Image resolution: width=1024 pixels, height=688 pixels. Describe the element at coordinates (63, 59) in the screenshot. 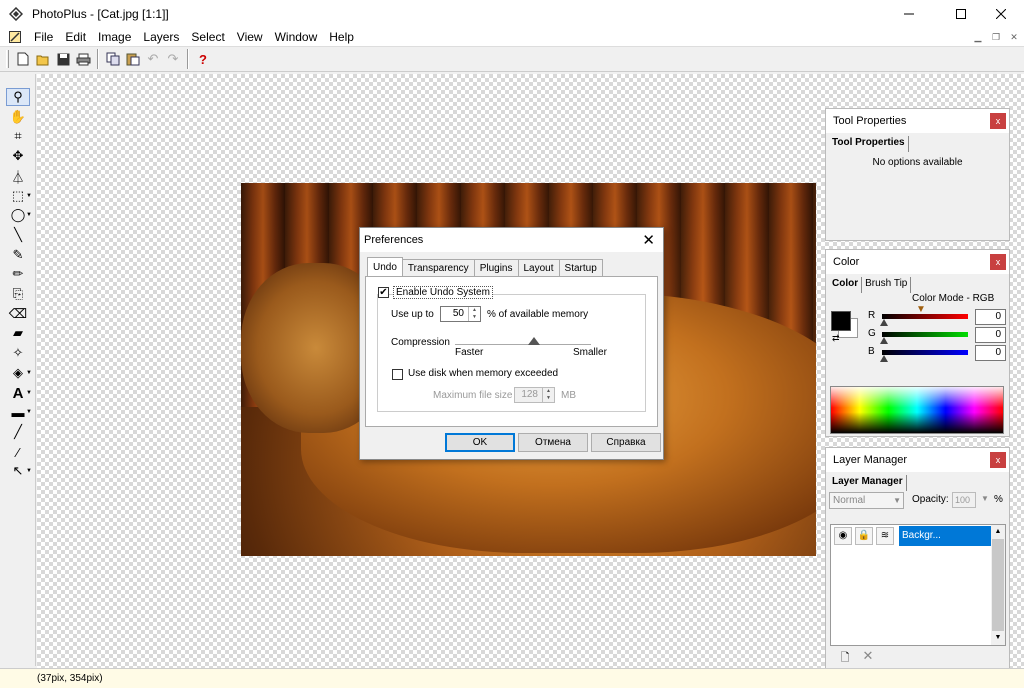

I see `save-icon` at that location.